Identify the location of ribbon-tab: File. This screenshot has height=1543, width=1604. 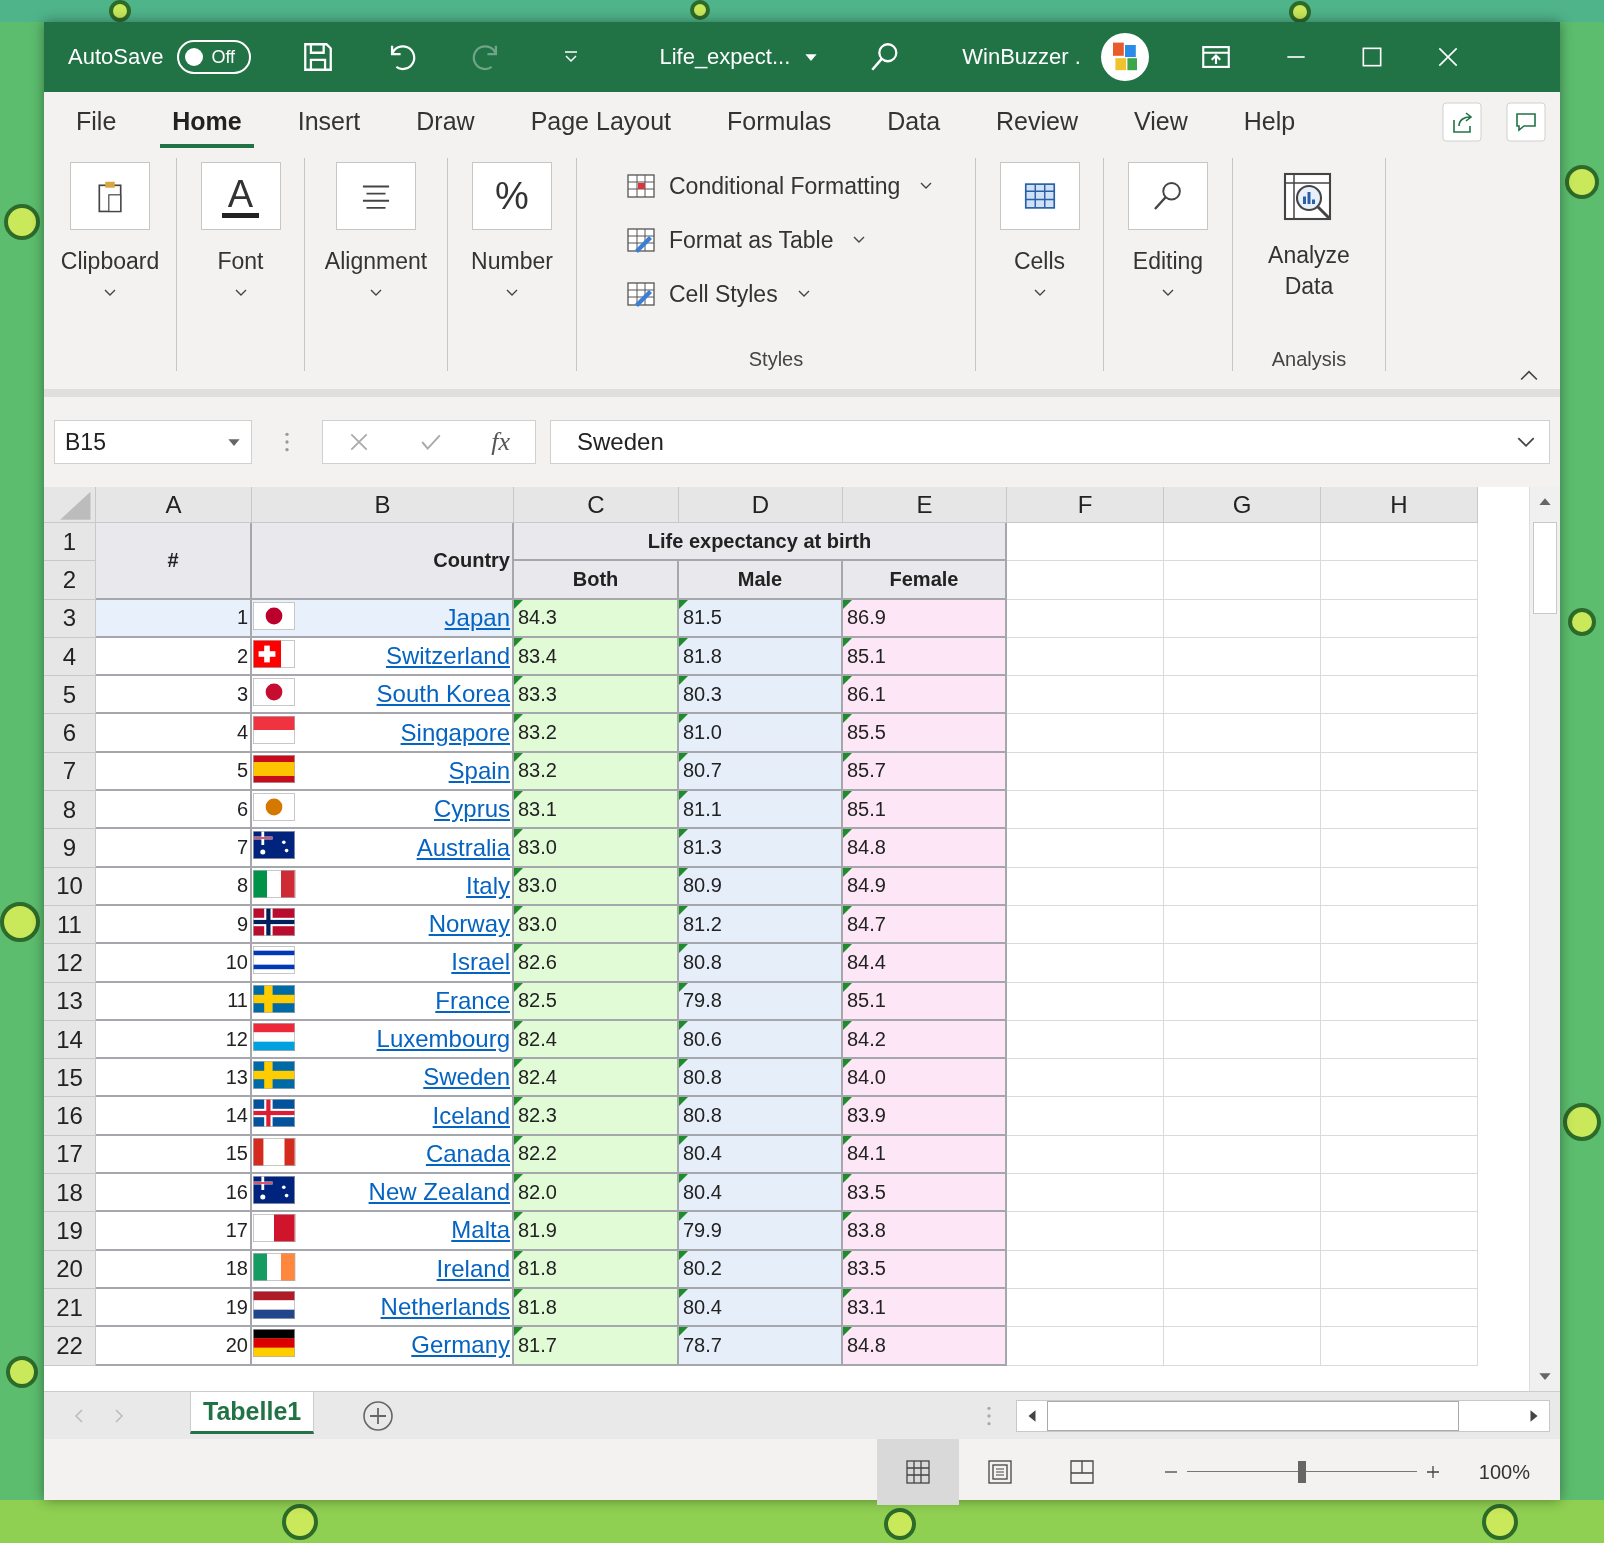
(96, 122).